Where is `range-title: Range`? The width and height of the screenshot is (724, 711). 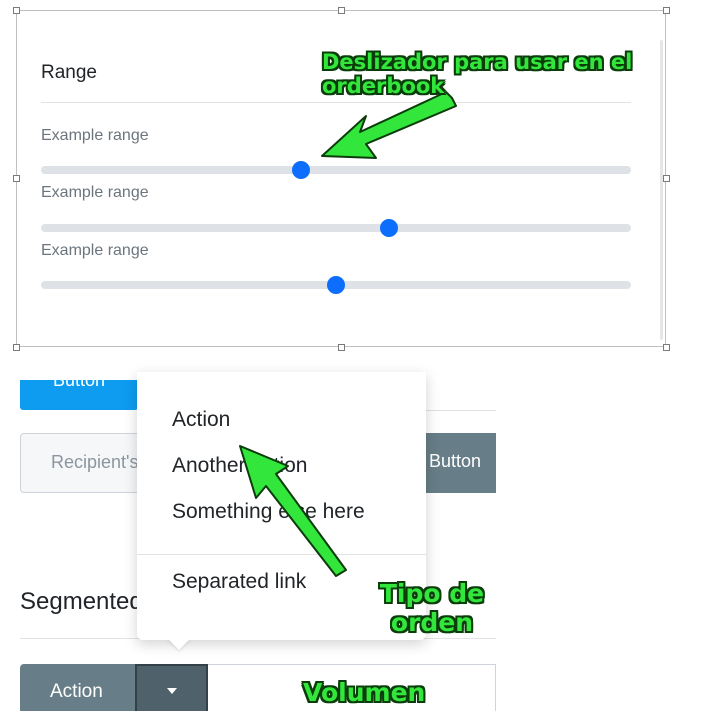 range-title: Range is located at coordinates (69, 72).